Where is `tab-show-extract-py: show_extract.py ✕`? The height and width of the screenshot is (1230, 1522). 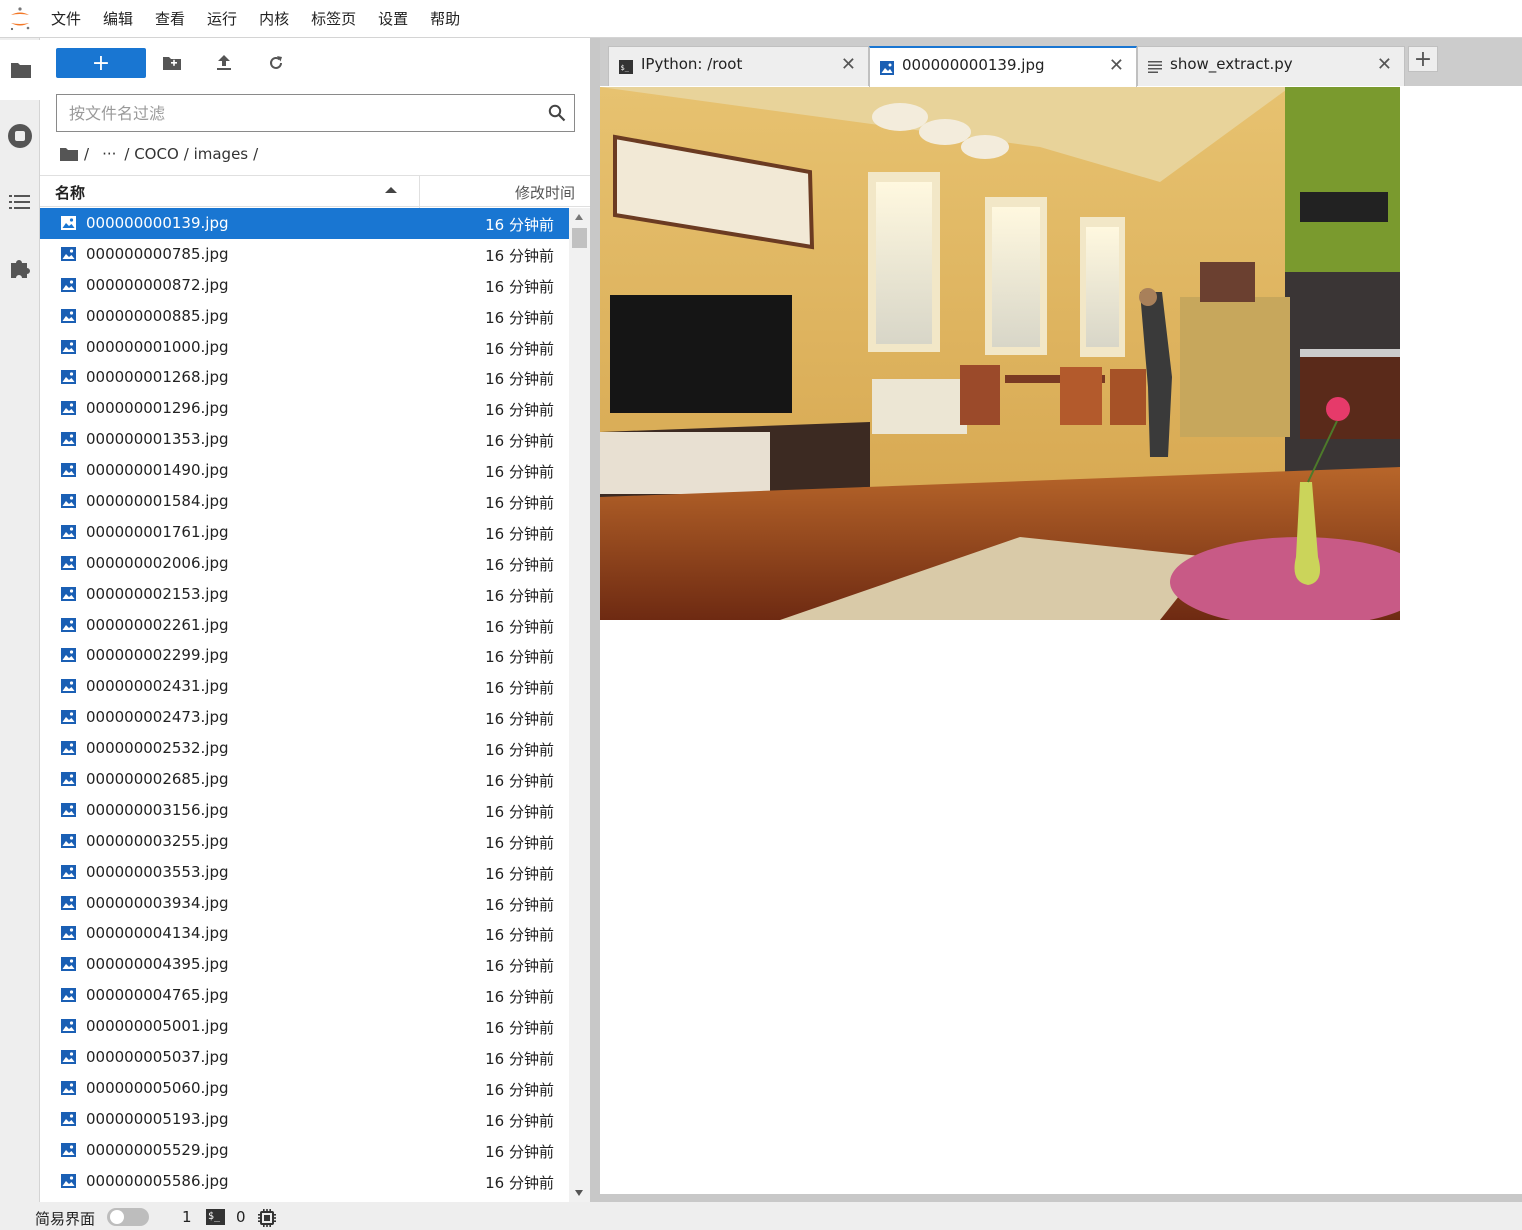
tab-show-extract-py: show_extract.py ✕ is located at coordinates (1271, 66).